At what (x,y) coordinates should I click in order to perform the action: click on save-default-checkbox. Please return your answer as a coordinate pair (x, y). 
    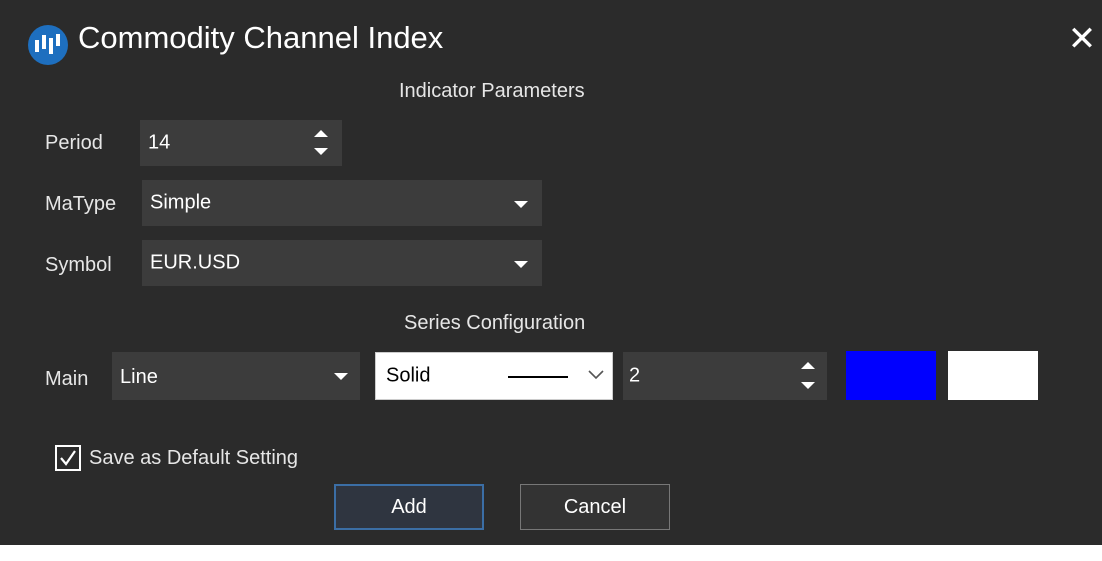
    Looking at the image, I should click on (68, 458).